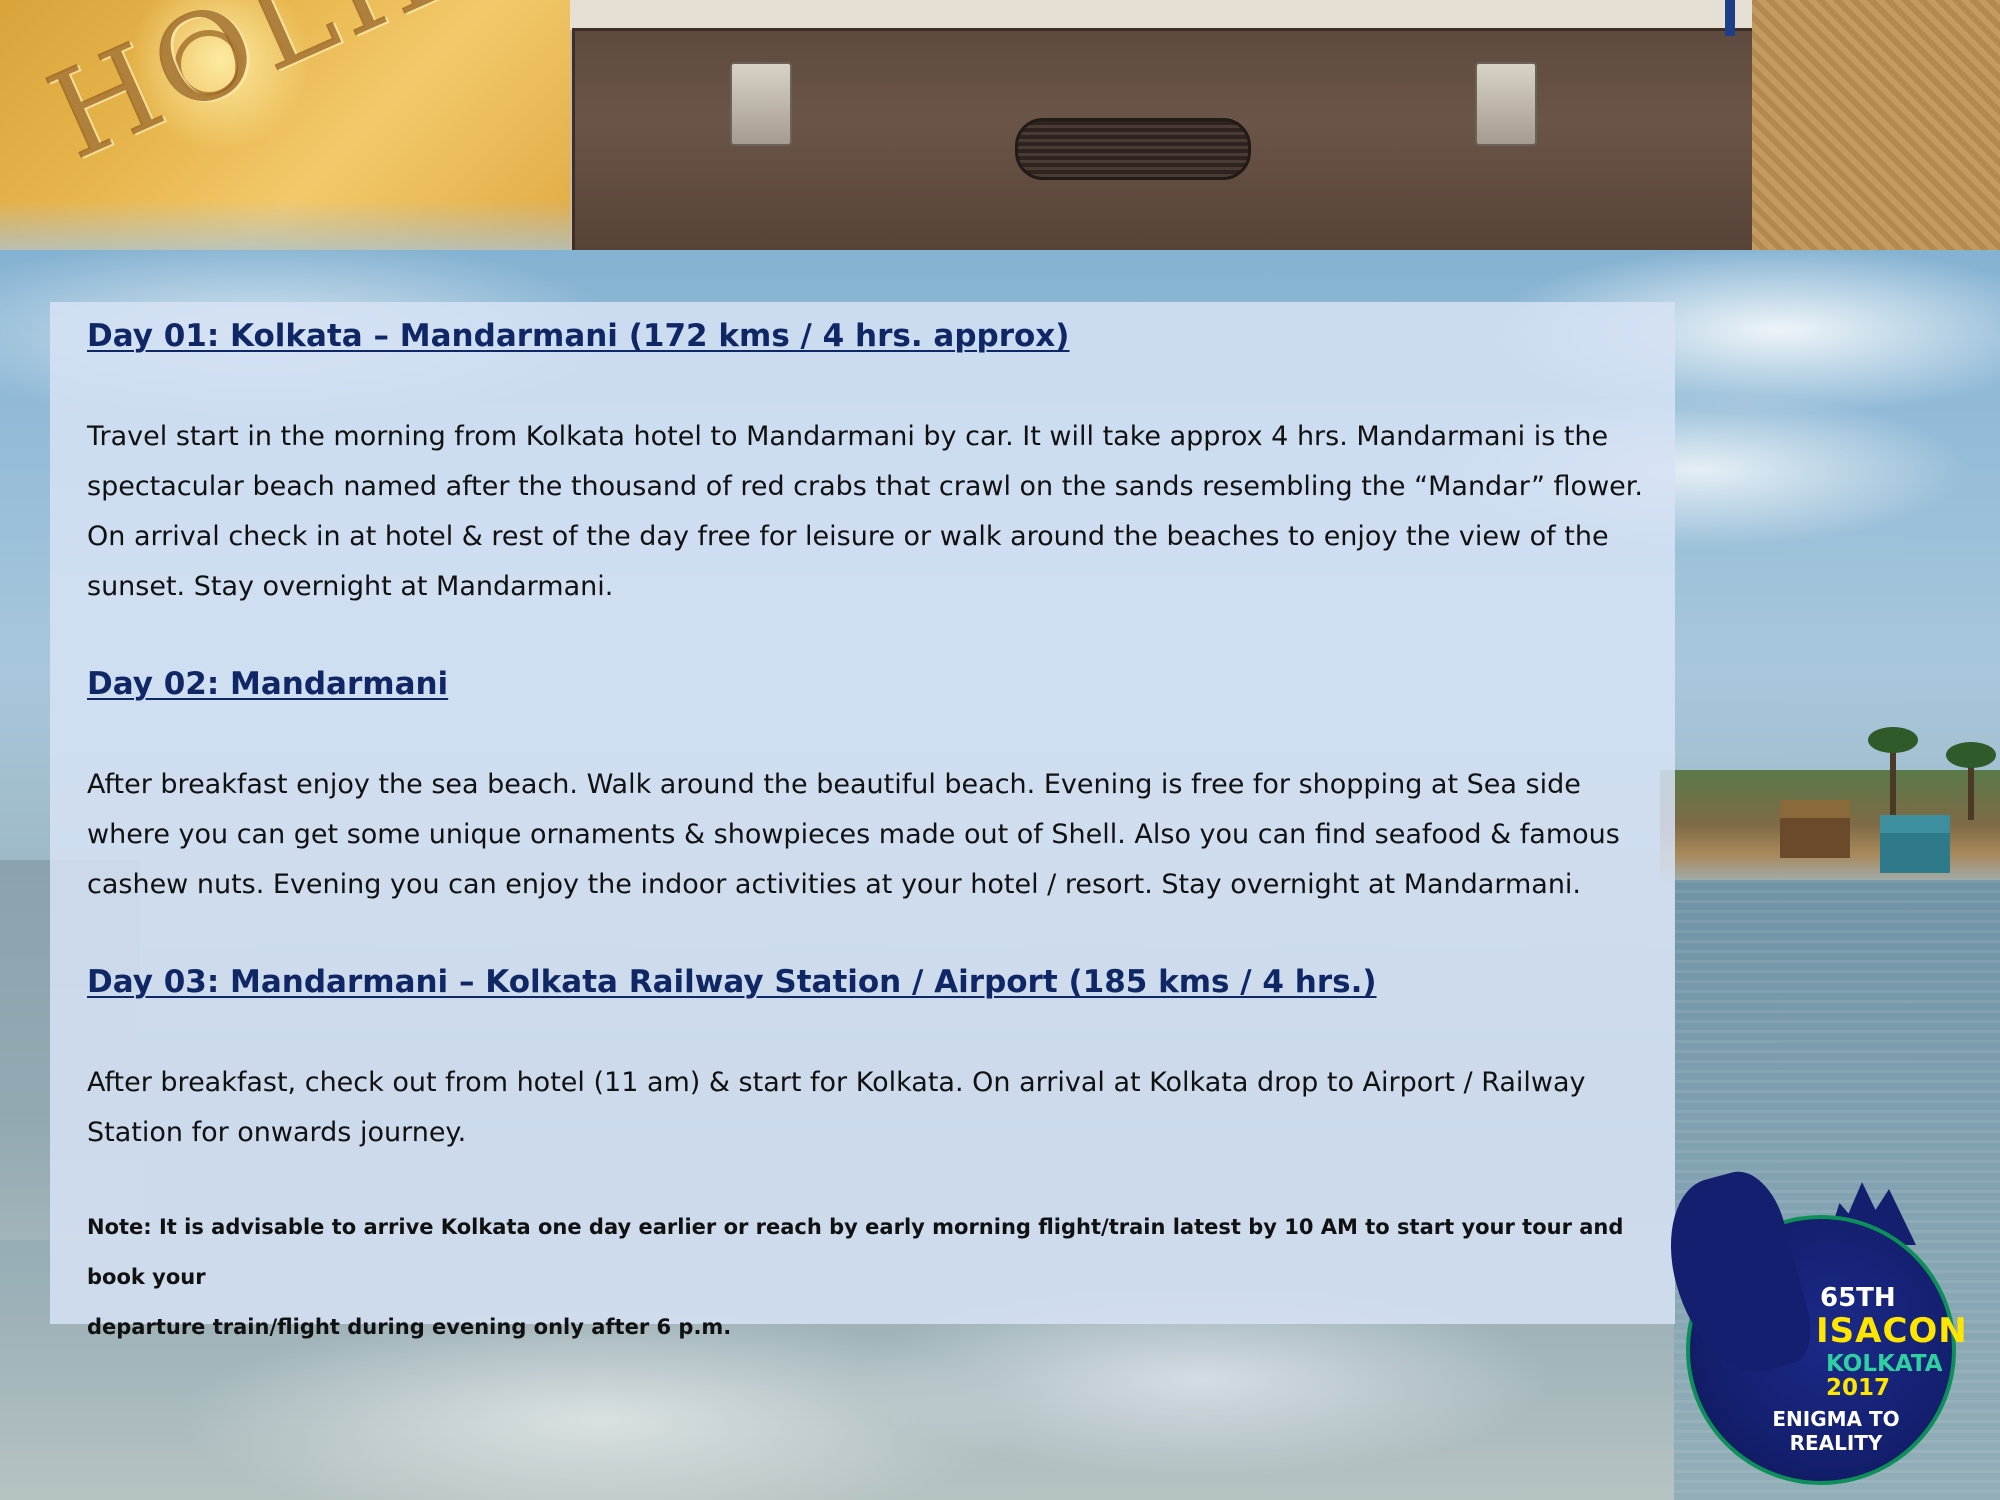 The height and width of the screenshot is (1500, 2000). Describe the element at coordinates (1133, 149) in the screenshot. I see `suitcase-handle` at that location.